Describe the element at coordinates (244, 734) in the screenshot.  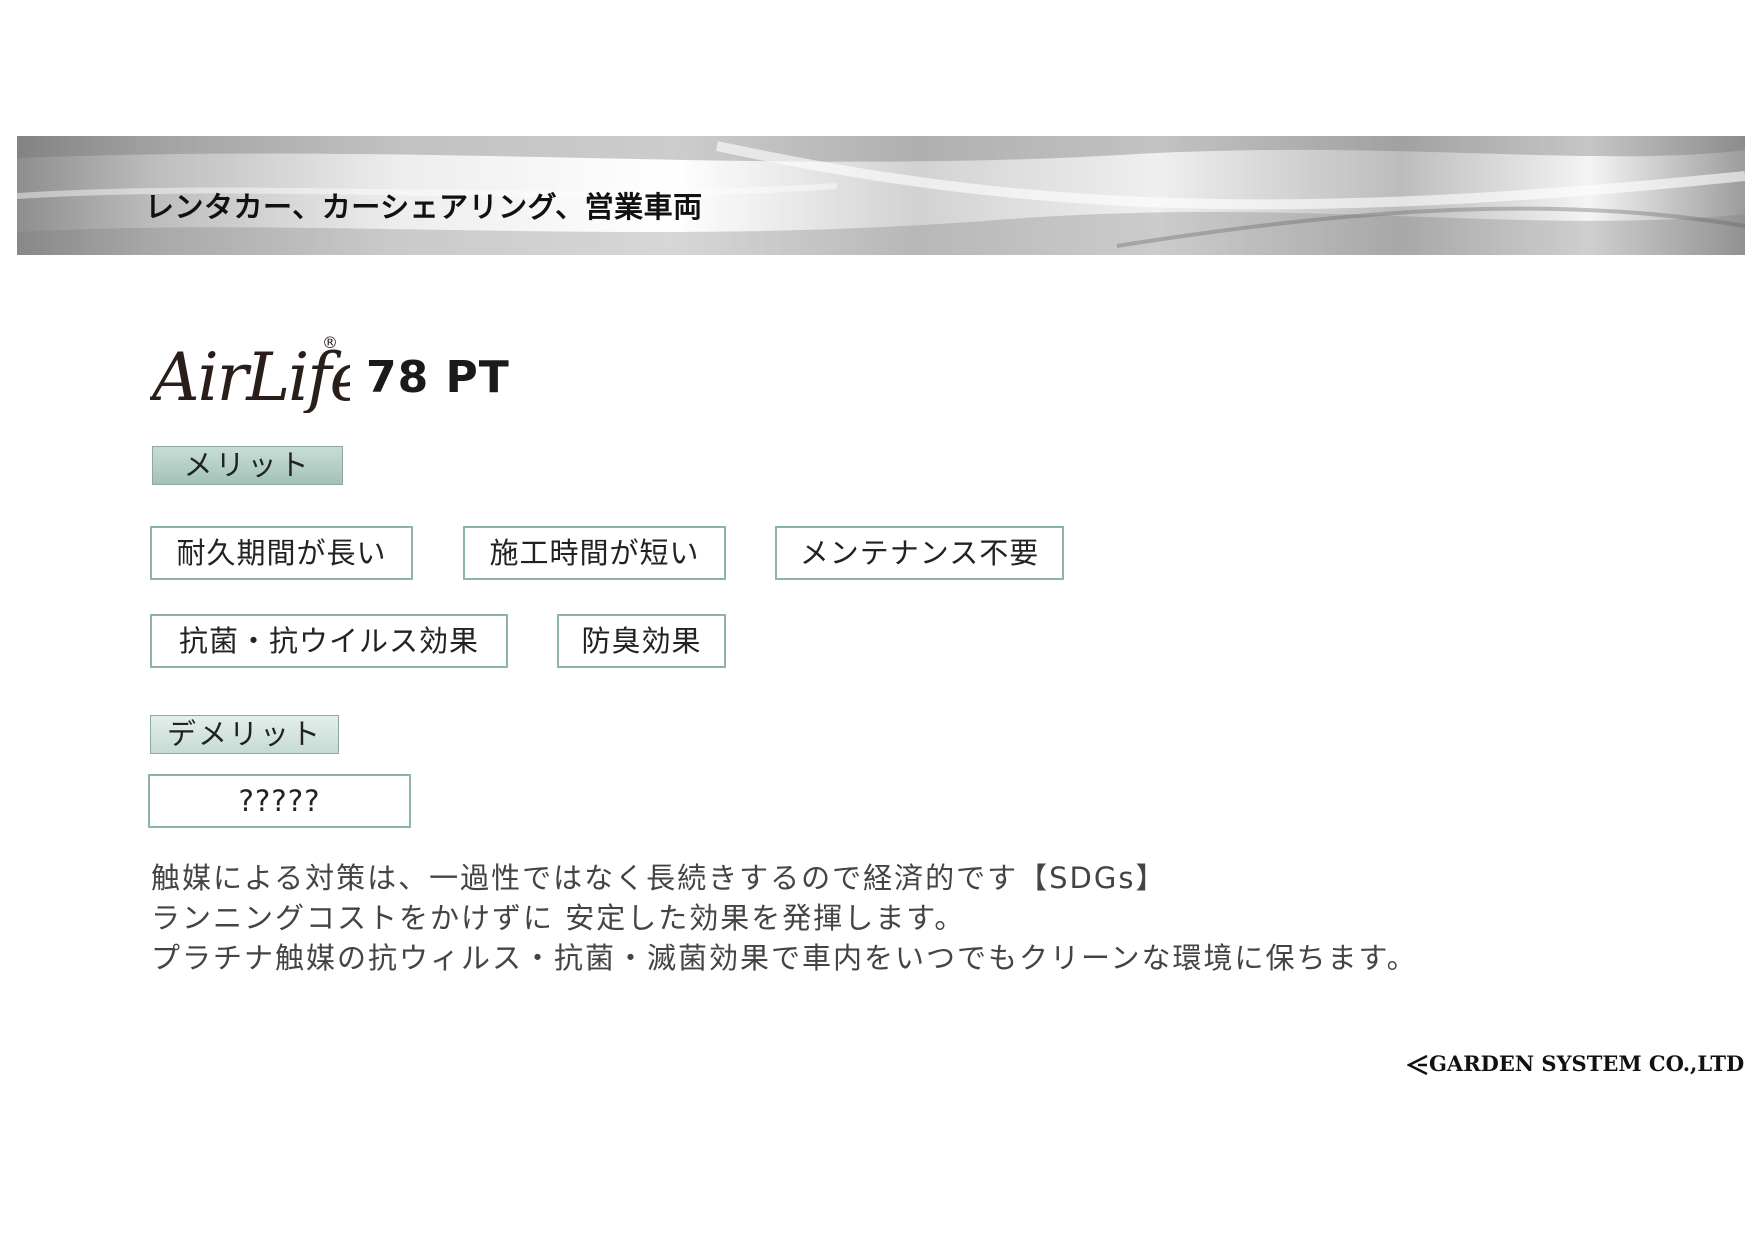
I see `demerit-label: デメリット` at that location.